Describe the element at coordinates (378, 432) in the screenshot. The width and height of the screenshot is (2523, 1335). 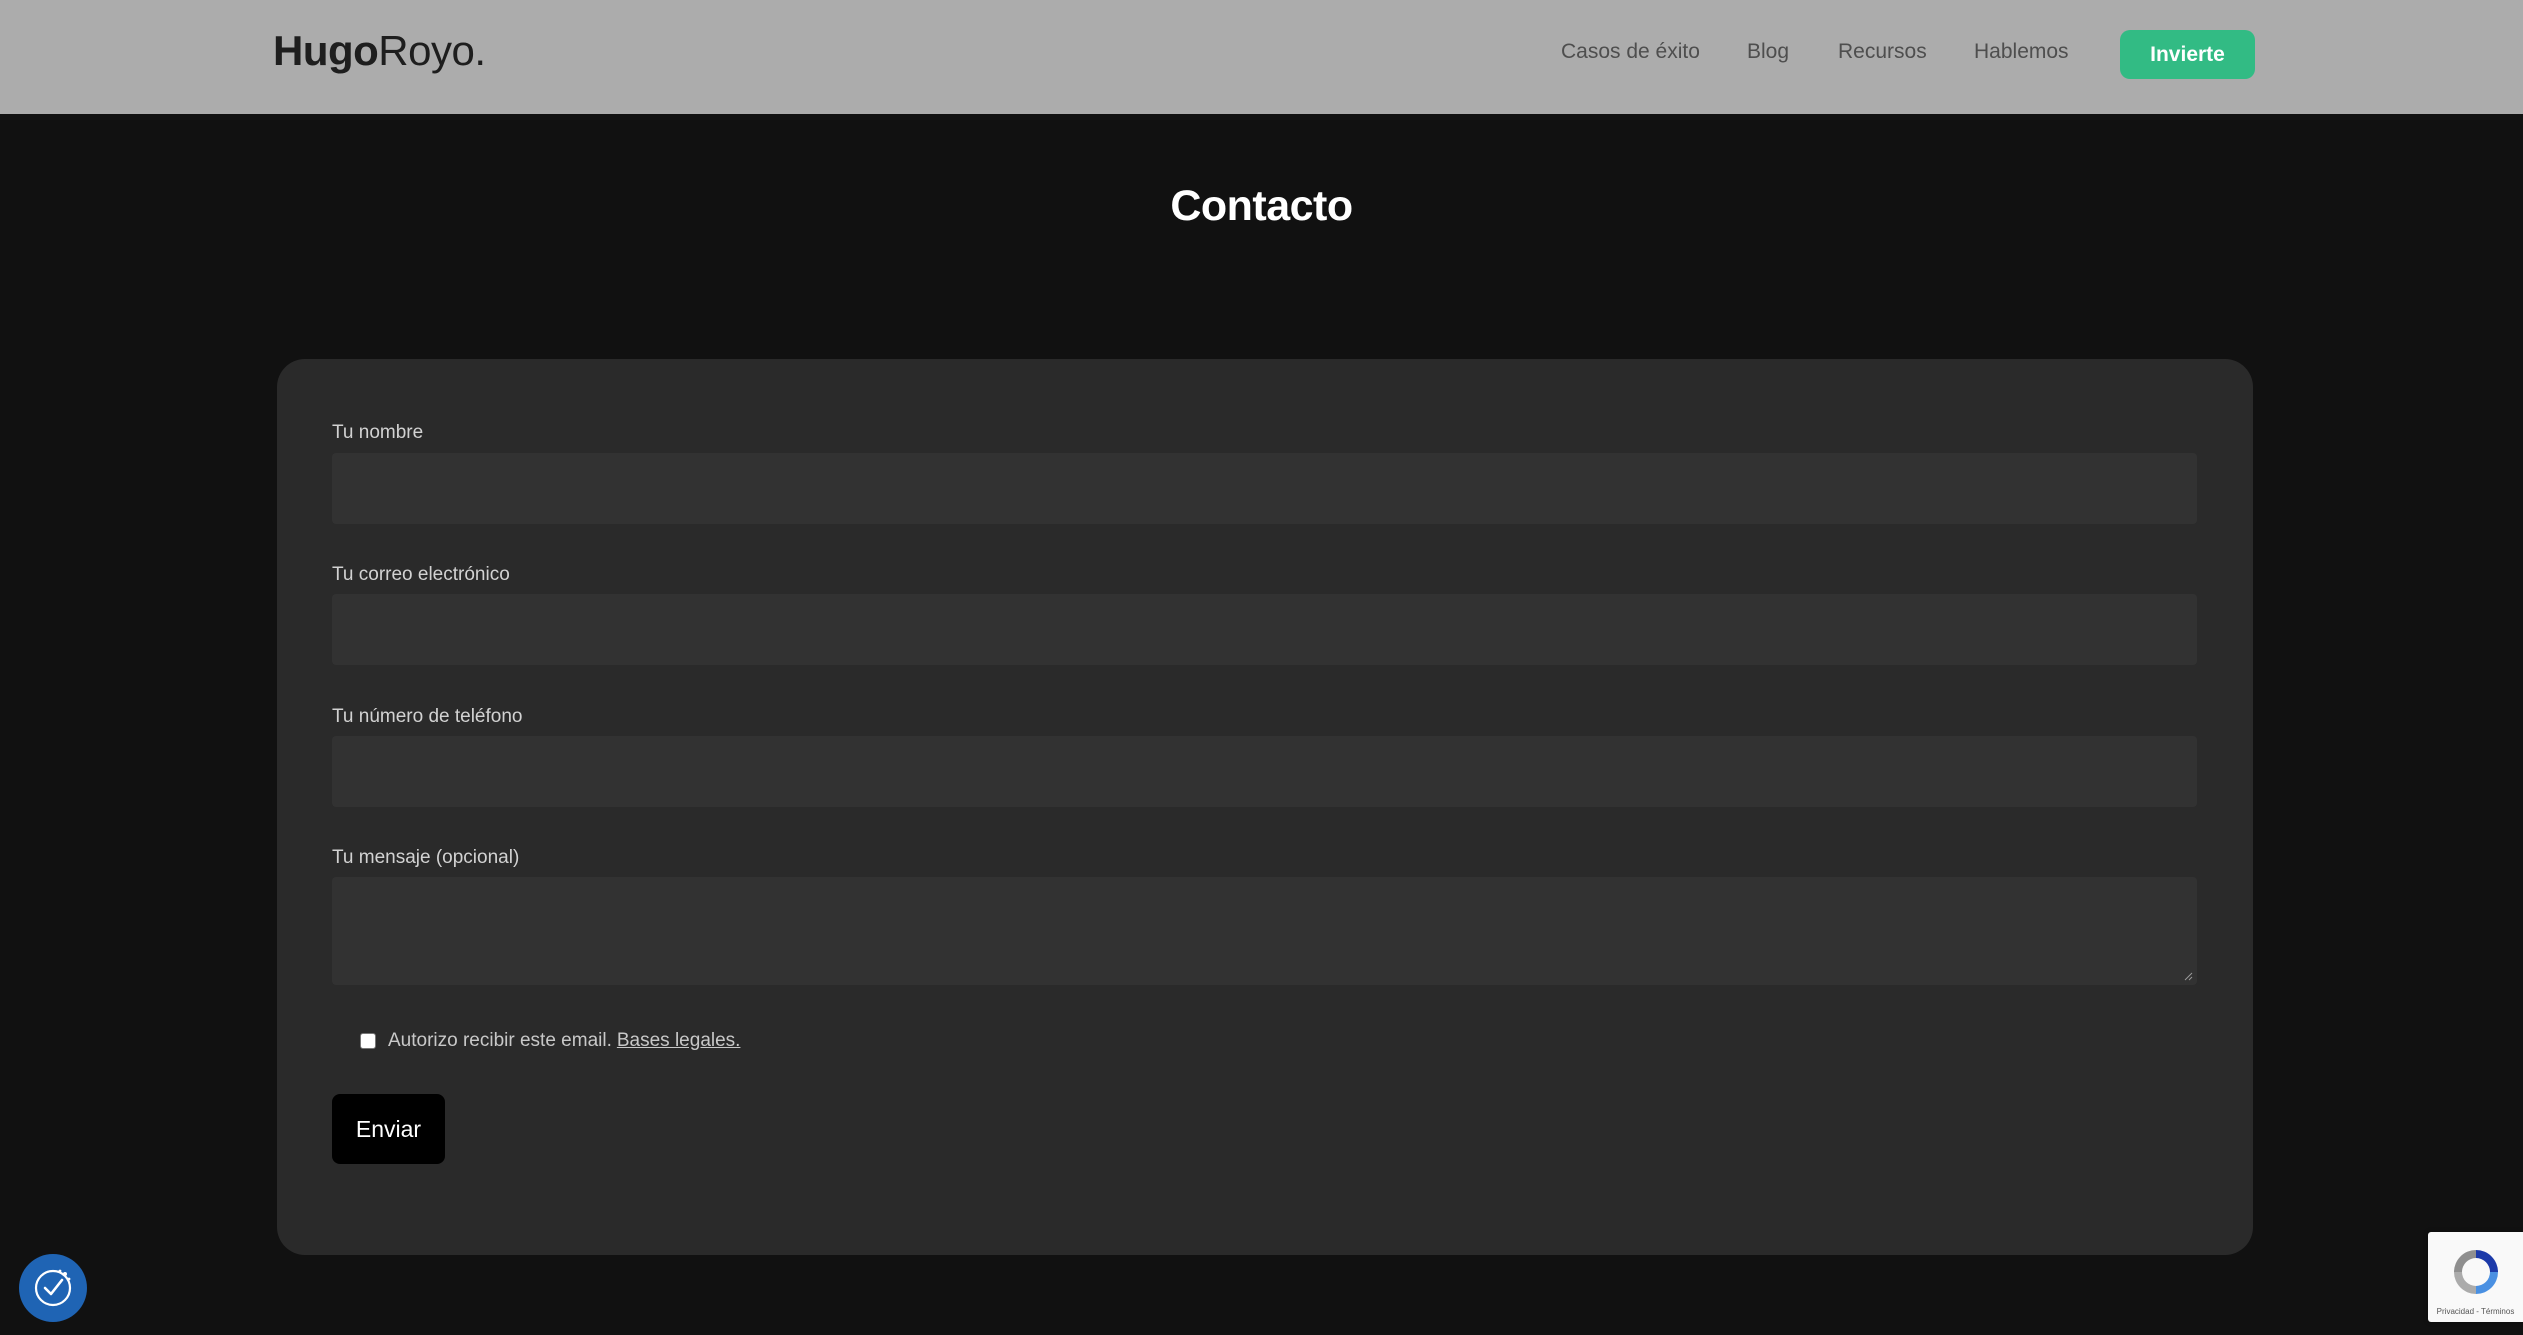
I see `name-label: Tu nombre` at that location.